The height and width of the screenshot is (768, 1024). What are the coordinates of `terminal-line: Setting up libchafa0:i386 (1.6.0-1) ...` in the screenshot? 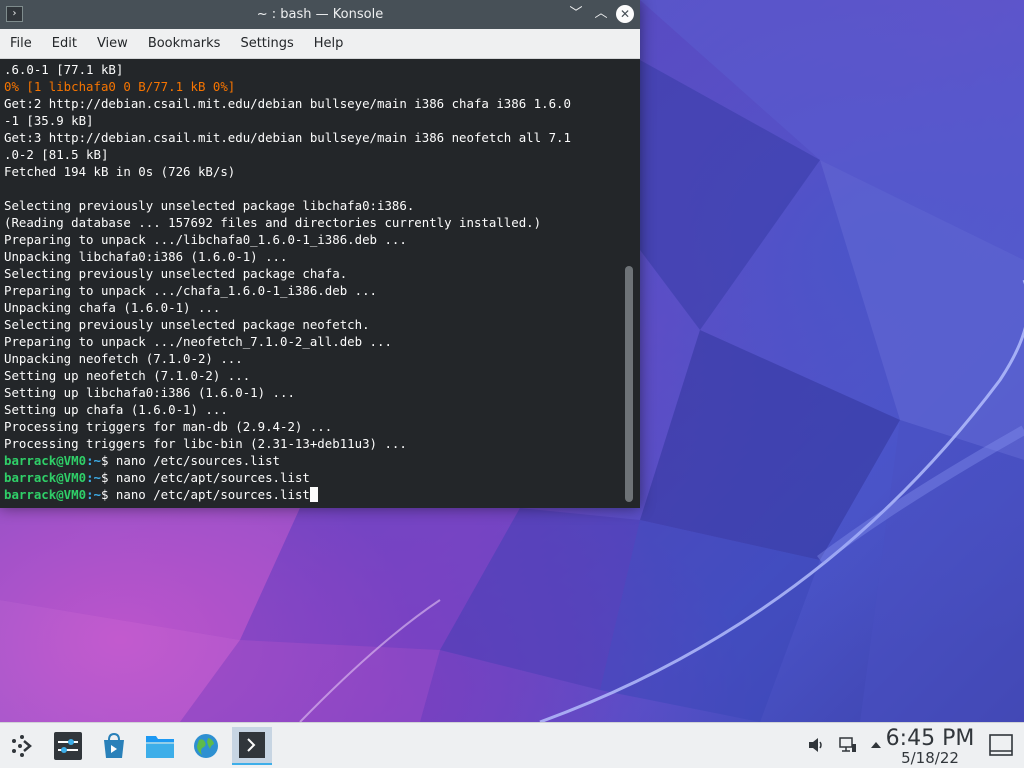 It's located at (149, 392).